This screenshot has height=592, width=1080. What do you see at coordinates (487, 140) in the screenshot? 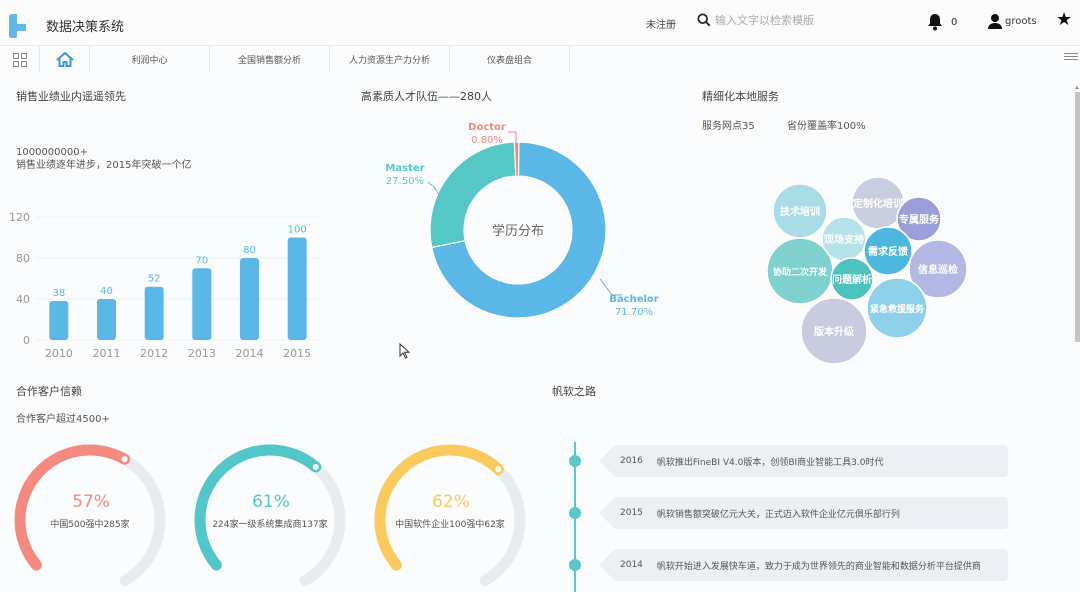
I see `slice-percent-label: 0.80%` at bounding box center [487, 140].